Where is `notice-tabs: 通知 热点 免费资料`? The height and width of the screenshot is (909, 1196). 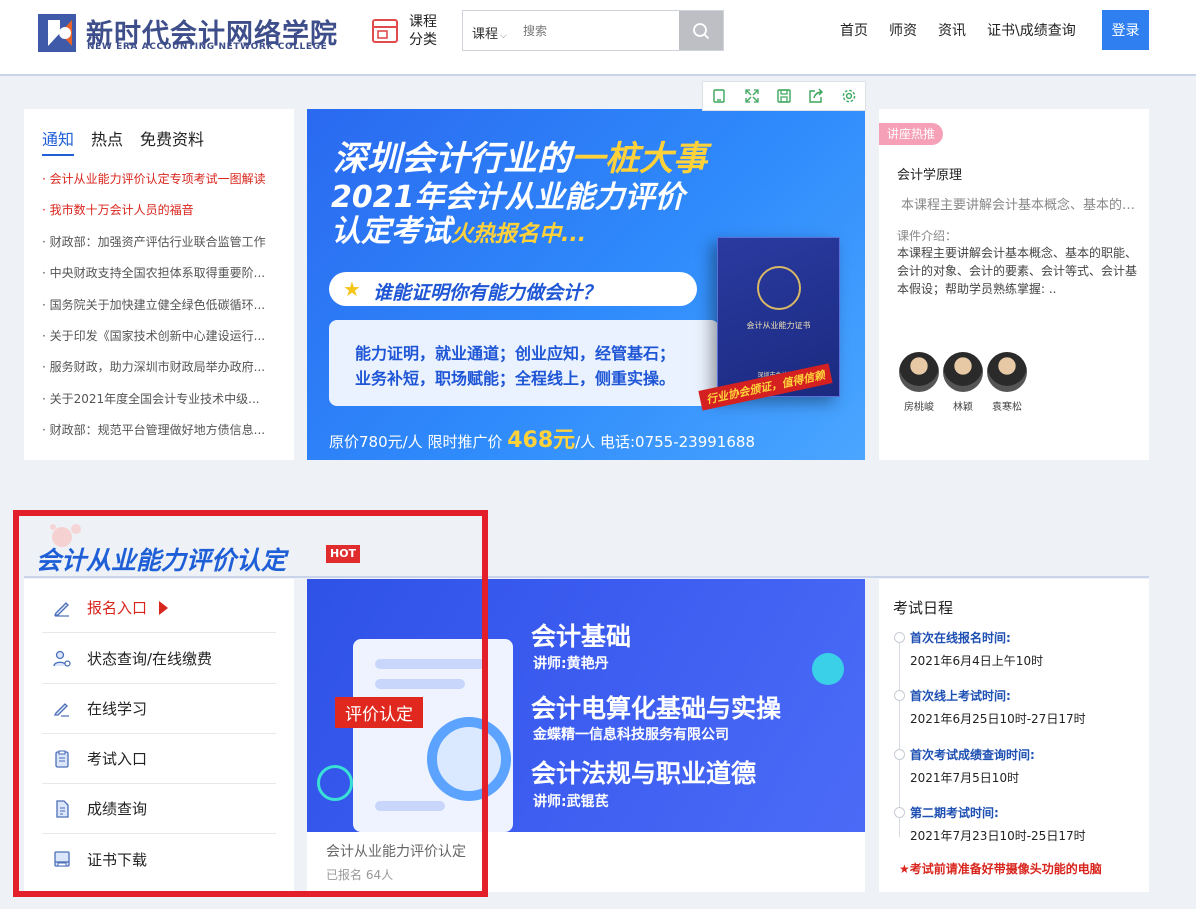
notice-tabs: 通知 热点 免费资料 is located at coordinates (131, 141).